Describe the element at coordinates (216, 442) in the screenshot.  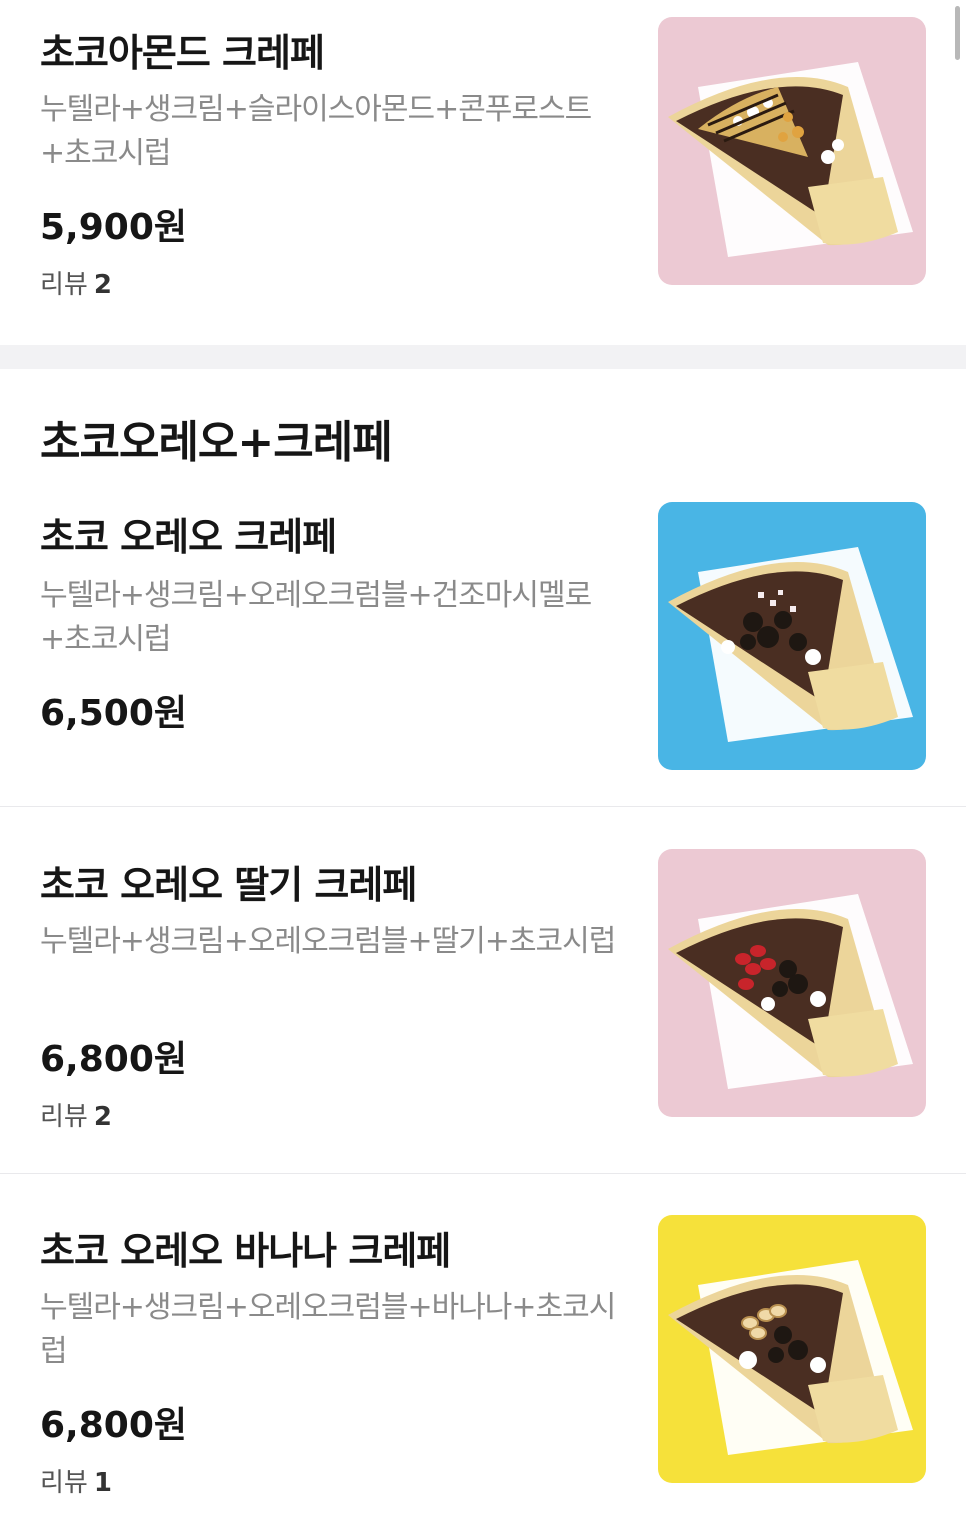
I see `section-title: 초코오레오+크레페` at that location.